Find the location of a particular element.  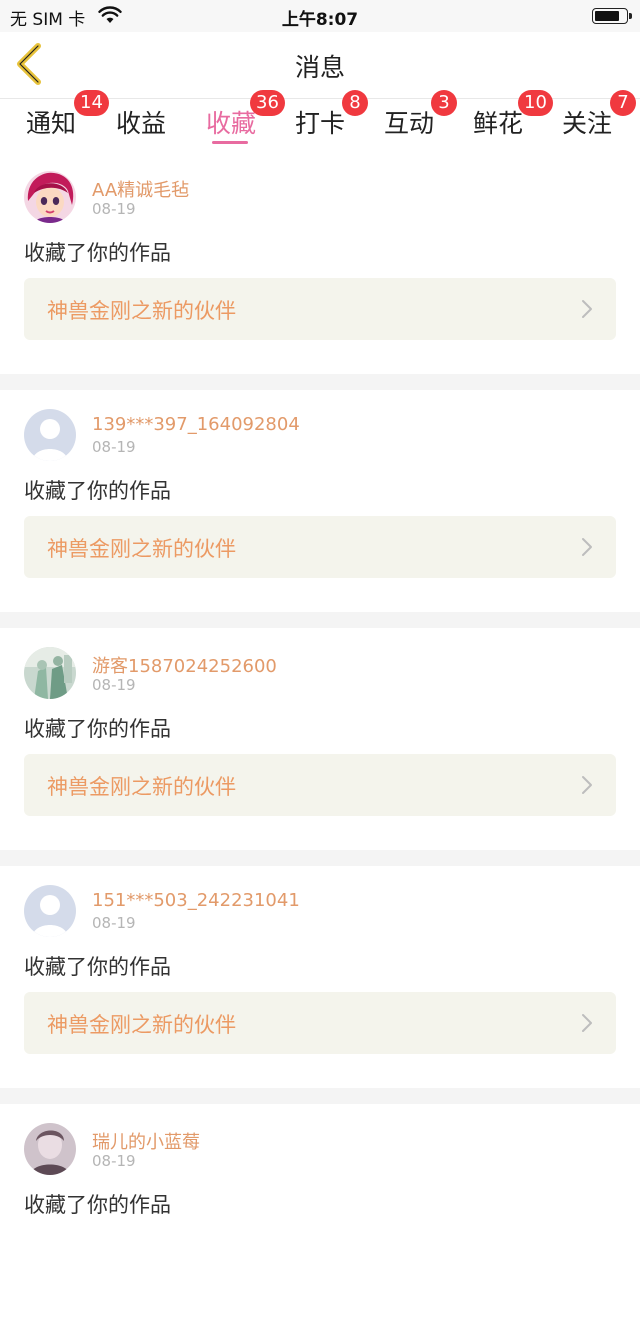

favorites-badge: 36 is located at coordinates (267, 103).